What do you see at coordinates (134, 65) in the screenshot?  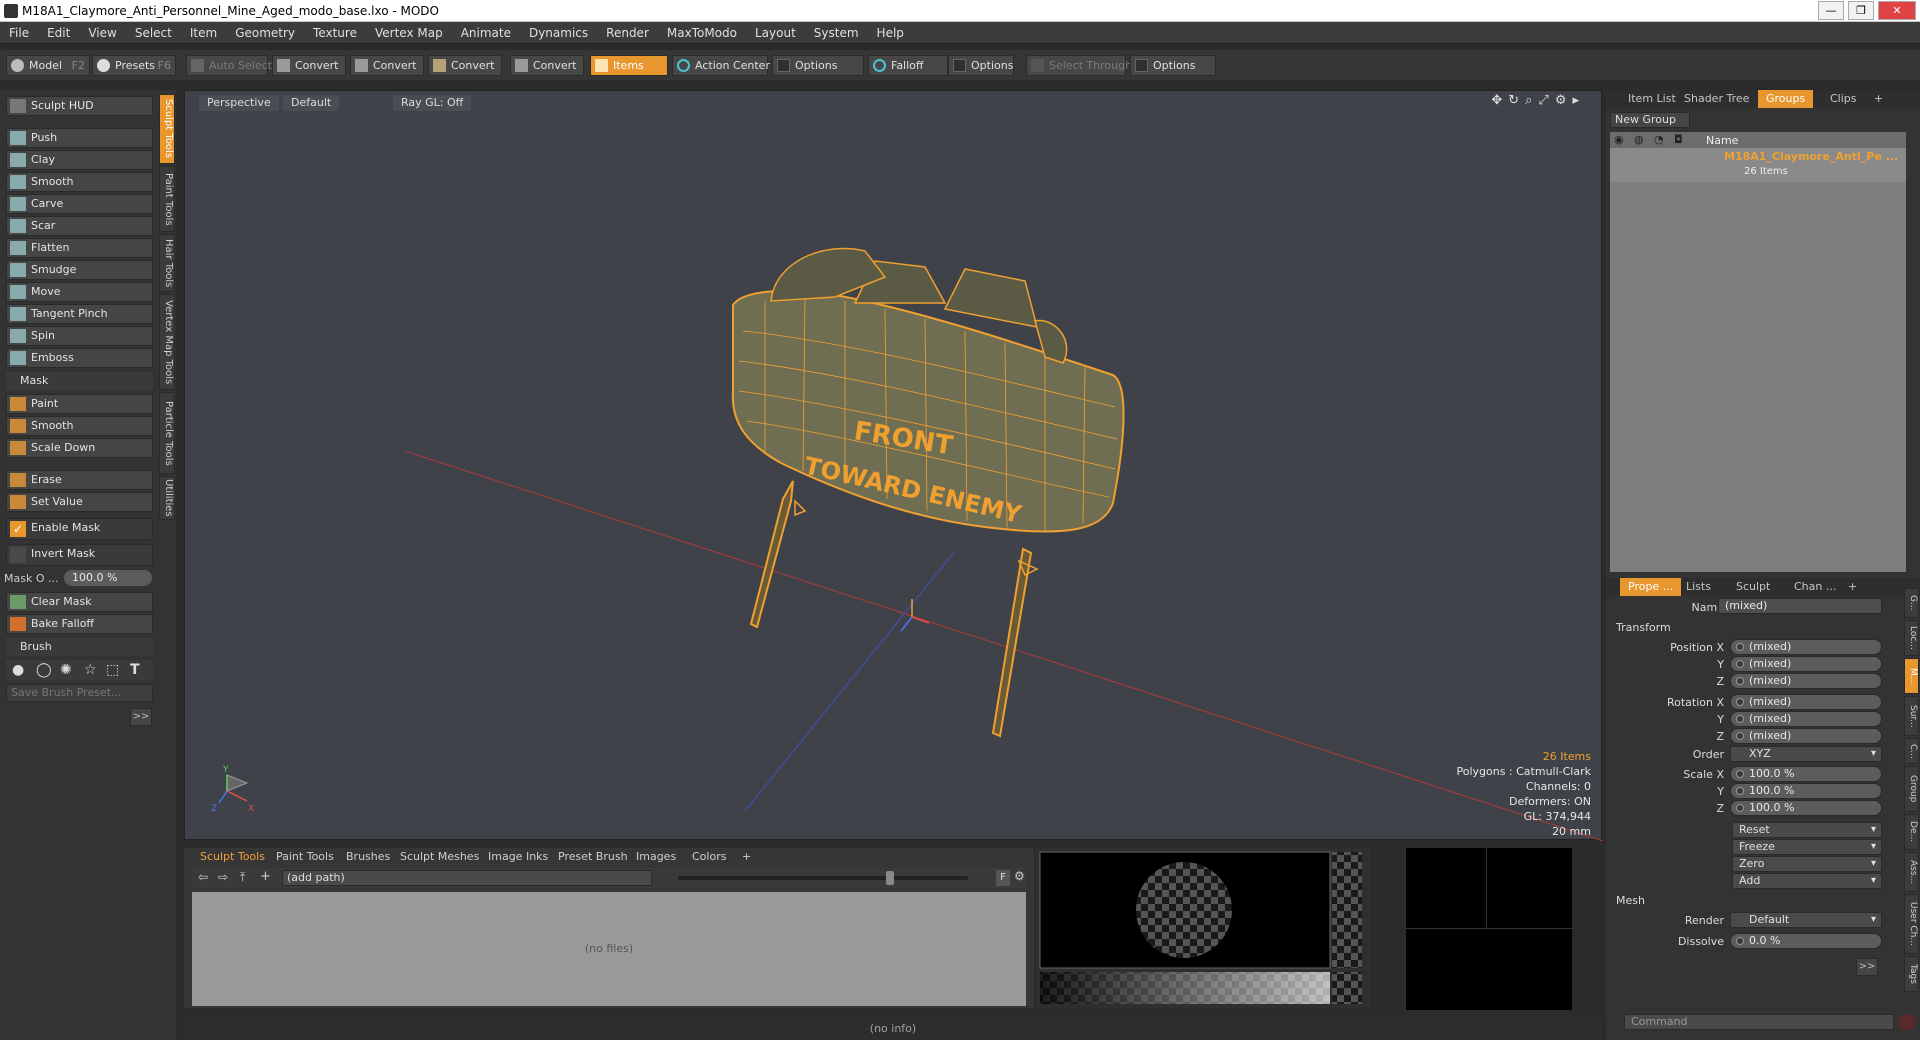 I see `presets-button: Presets F6` at bounding box center [134, 65].